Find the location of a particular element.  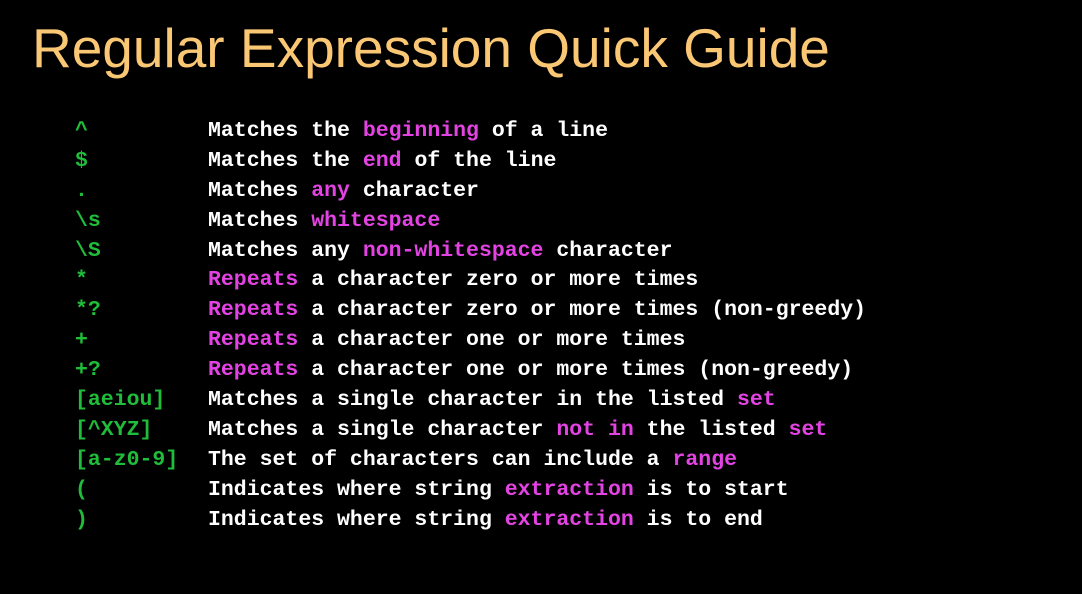

regex-description: Repeats a character zero or more times is located at coordinates (453, 281).